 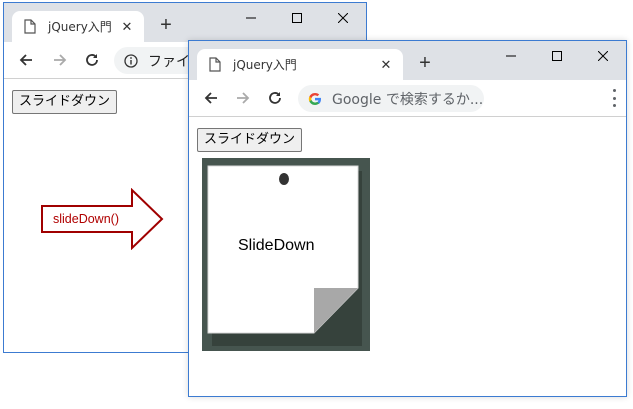 What do you see at coordinates (86, 219) in the screenshot?
I see `slidedown-annotation: slideDown()` at bounding box center [86, 219].